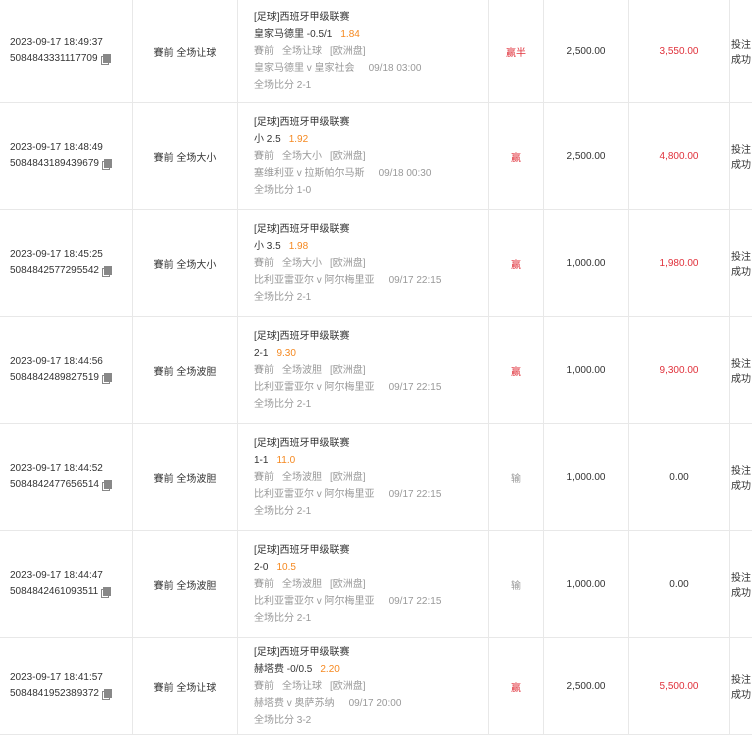 This screenshot has width=752, height=735. Describe the element at coordinates (298, 246) in the screenshot. I see `odds: 1.98` at that location.